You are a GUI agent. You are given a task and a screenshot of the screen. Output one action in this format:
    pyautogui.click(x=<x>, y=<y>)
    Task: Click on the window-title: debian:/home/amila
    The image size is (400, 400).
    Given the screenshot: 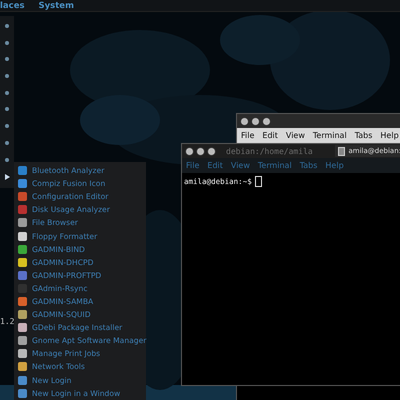 What is the action you would take?
    pyautogui.click(x=269, y=151)
    